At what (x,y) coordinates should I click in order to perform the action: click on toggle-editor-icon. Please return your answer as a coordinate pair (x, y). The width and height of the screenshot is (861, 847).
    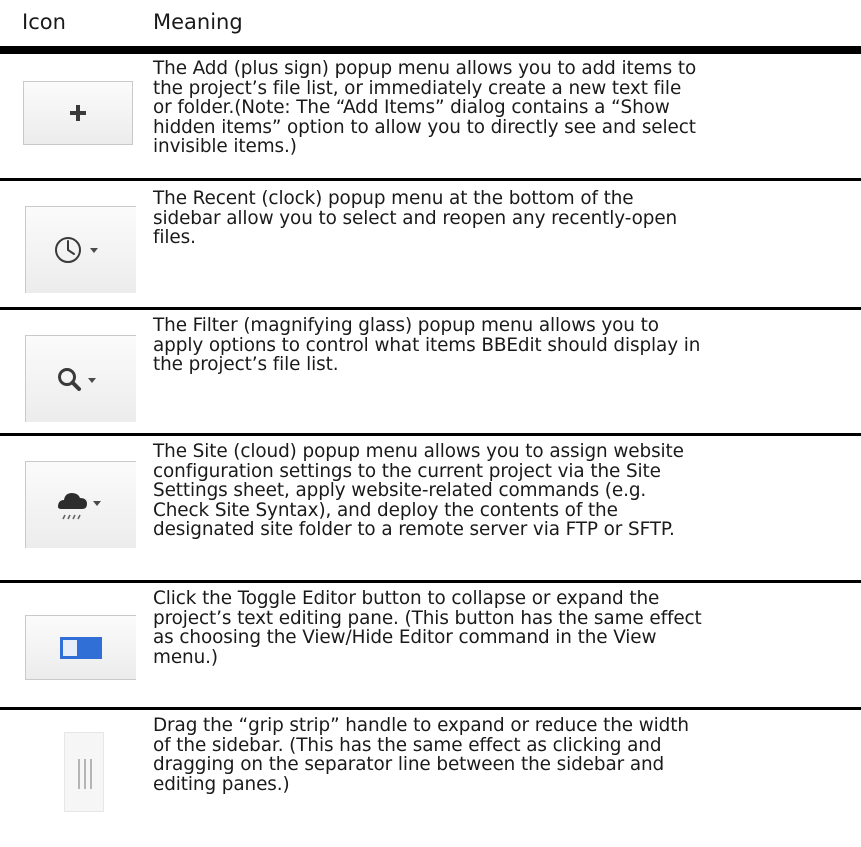
    Looking at the image, I should click on (81, 647).